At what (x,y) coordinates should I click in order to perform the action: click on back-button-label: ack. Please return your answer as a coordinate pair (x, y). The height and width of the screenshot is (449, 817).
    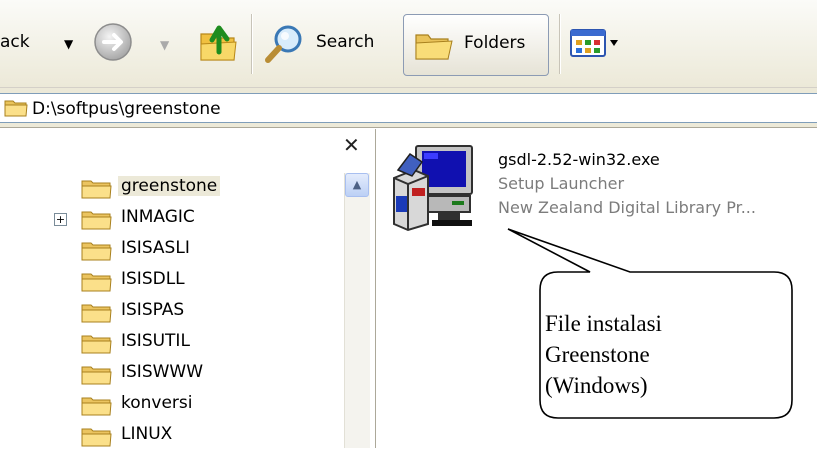
    Looking at the image, I should click on (15, 42).